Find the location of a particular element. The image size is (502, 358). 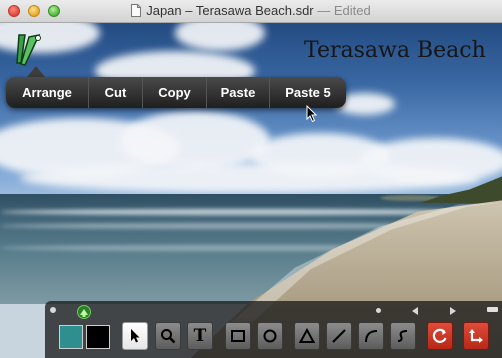

text-icon: T is located at coordinates (200, 336).